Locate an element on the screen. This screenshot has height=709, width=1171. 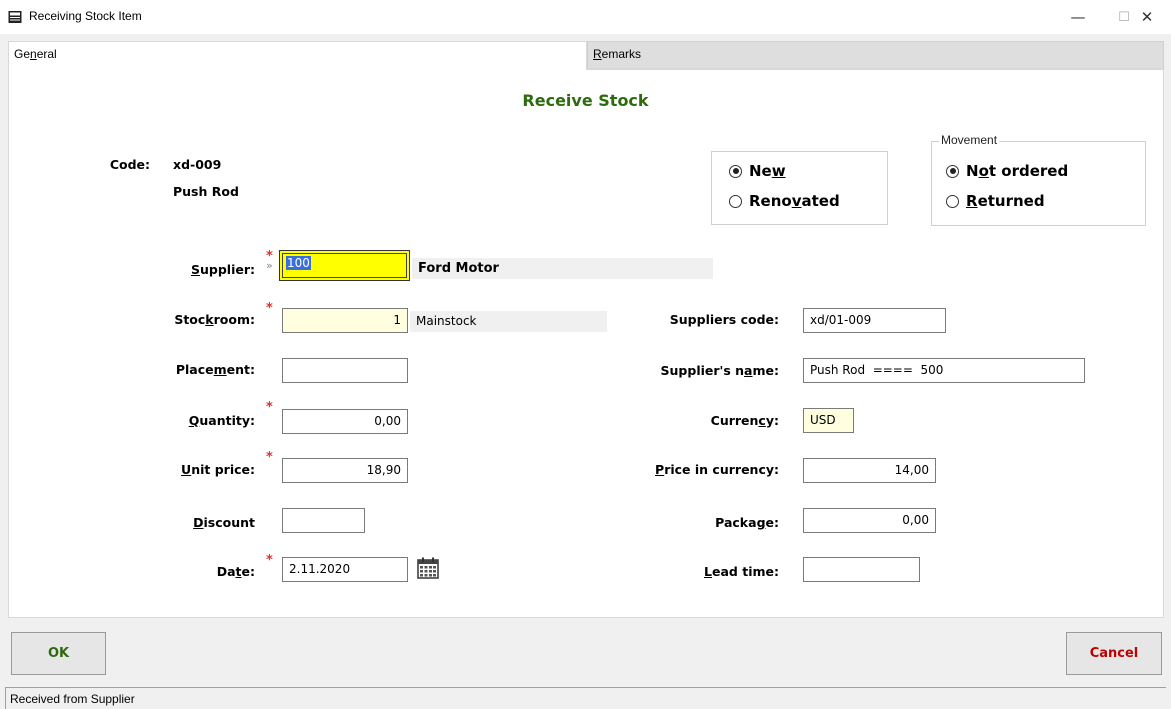
stockroom-label: Stockroom: is located at coordinates (214, 319).